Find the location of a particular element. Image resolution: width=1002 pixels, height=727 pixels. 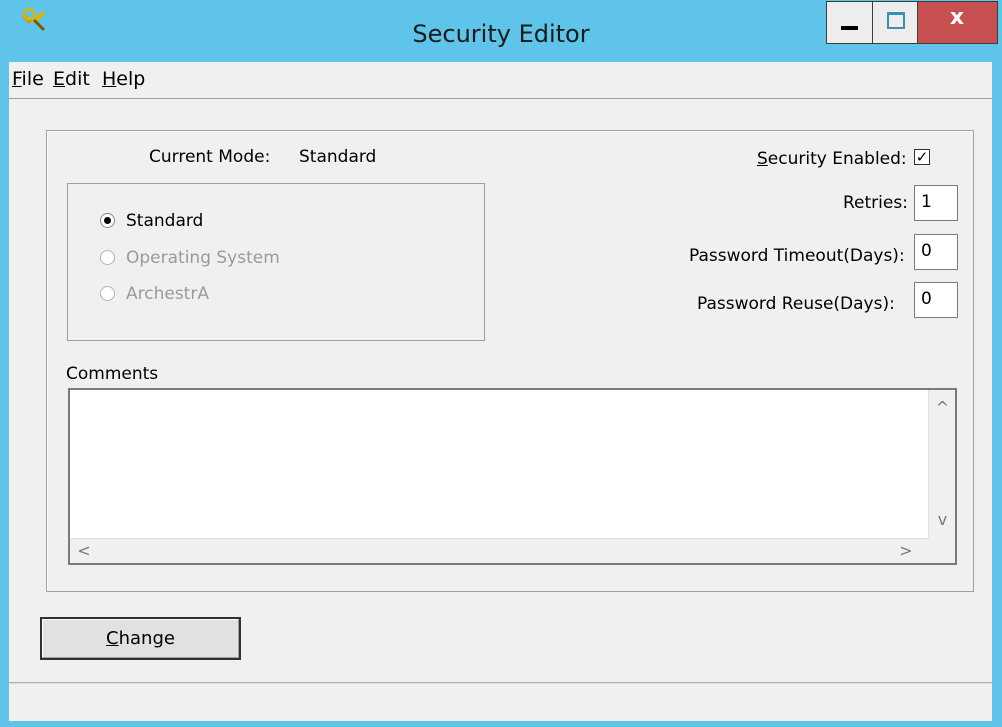

close-button: x is located at coordinates (958, 22).